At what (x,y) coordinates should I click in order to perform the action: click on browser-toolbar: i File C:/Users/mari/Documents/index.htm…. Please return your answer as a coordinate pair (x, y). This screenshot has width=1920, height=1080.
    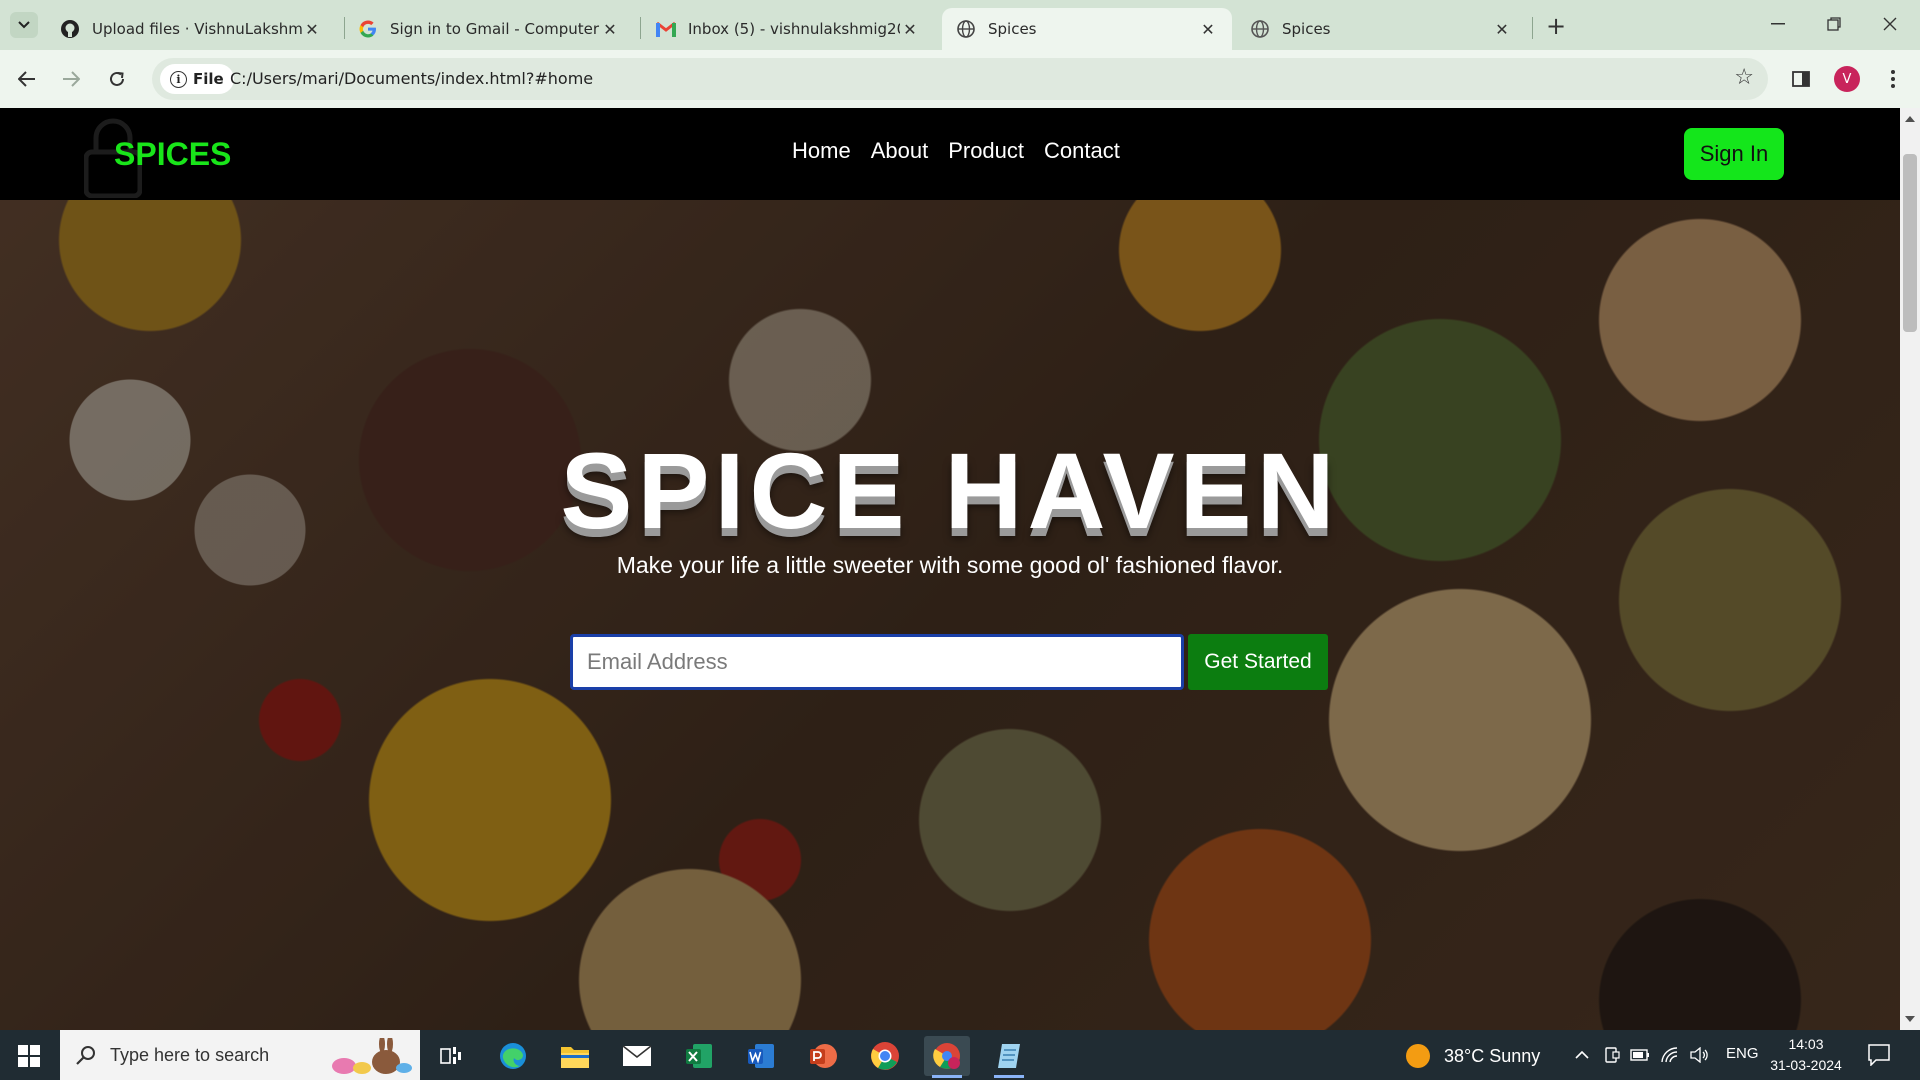
    Looking at the image, I should click on (960, 79).